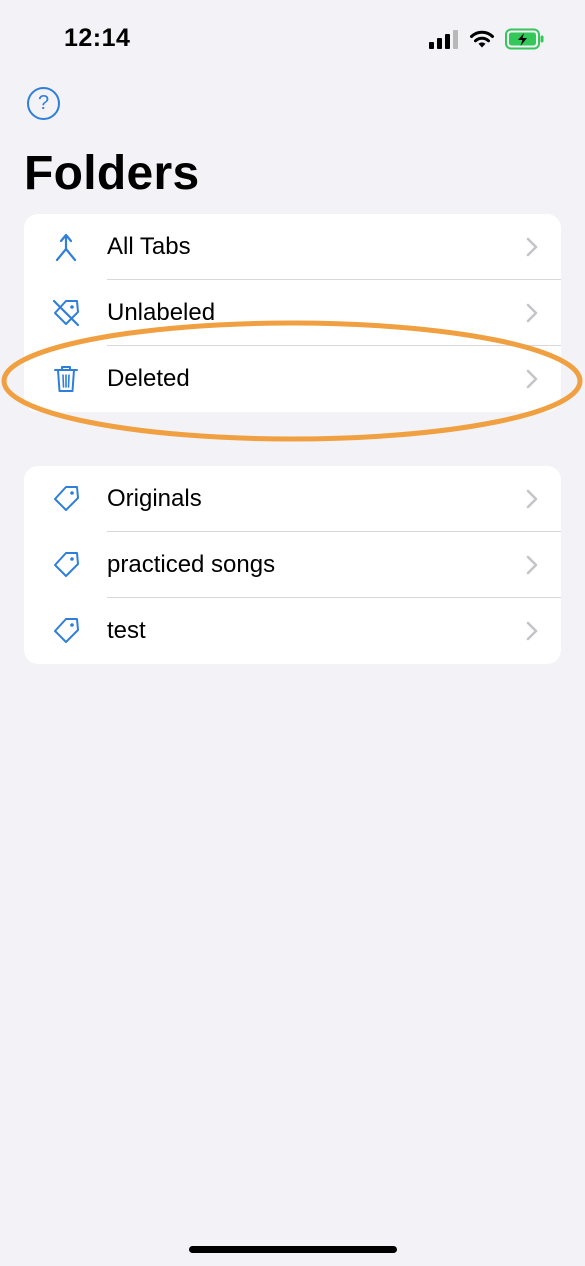 This screenshot has height=1266, width=585. I want to click on question-mark-icon: ?, so click(43, 103).